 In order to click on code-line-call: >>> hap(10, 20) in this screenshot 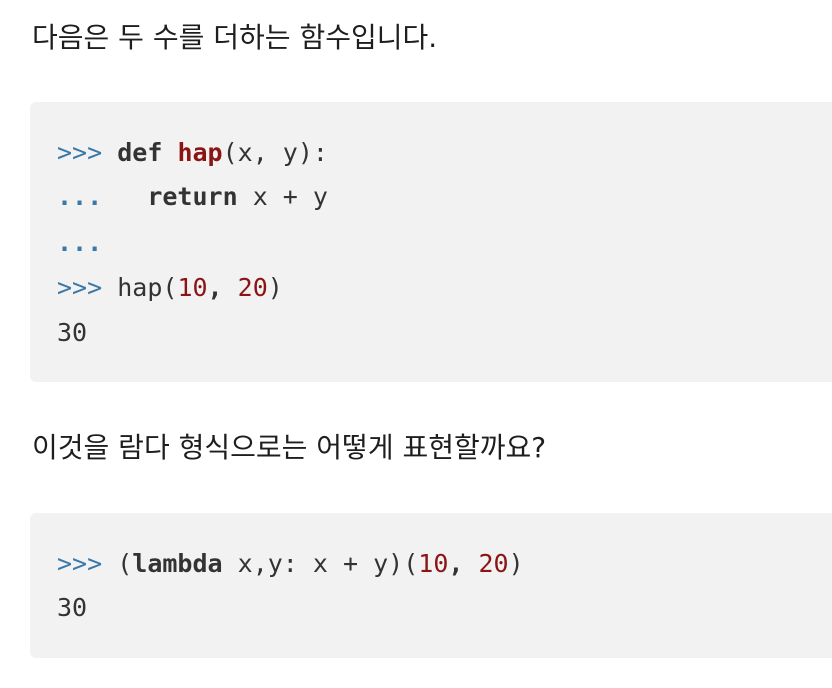, I will do `click(170, 288)`.